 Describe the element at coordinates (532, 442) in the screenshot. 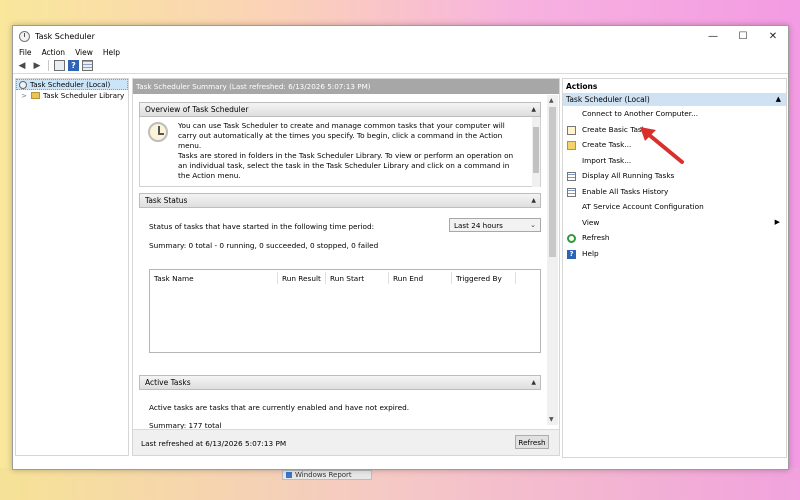

I see `refresh-button: Refresh` at that location.